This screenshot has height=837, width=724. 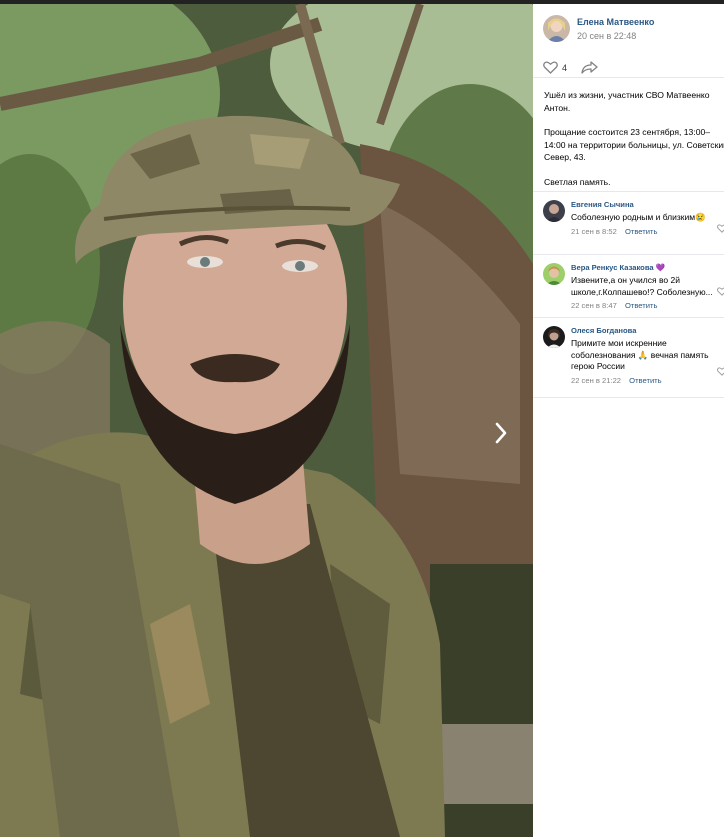 I want to click on comment-date: 22 сен в 8:47, so click(x=594, y=305).